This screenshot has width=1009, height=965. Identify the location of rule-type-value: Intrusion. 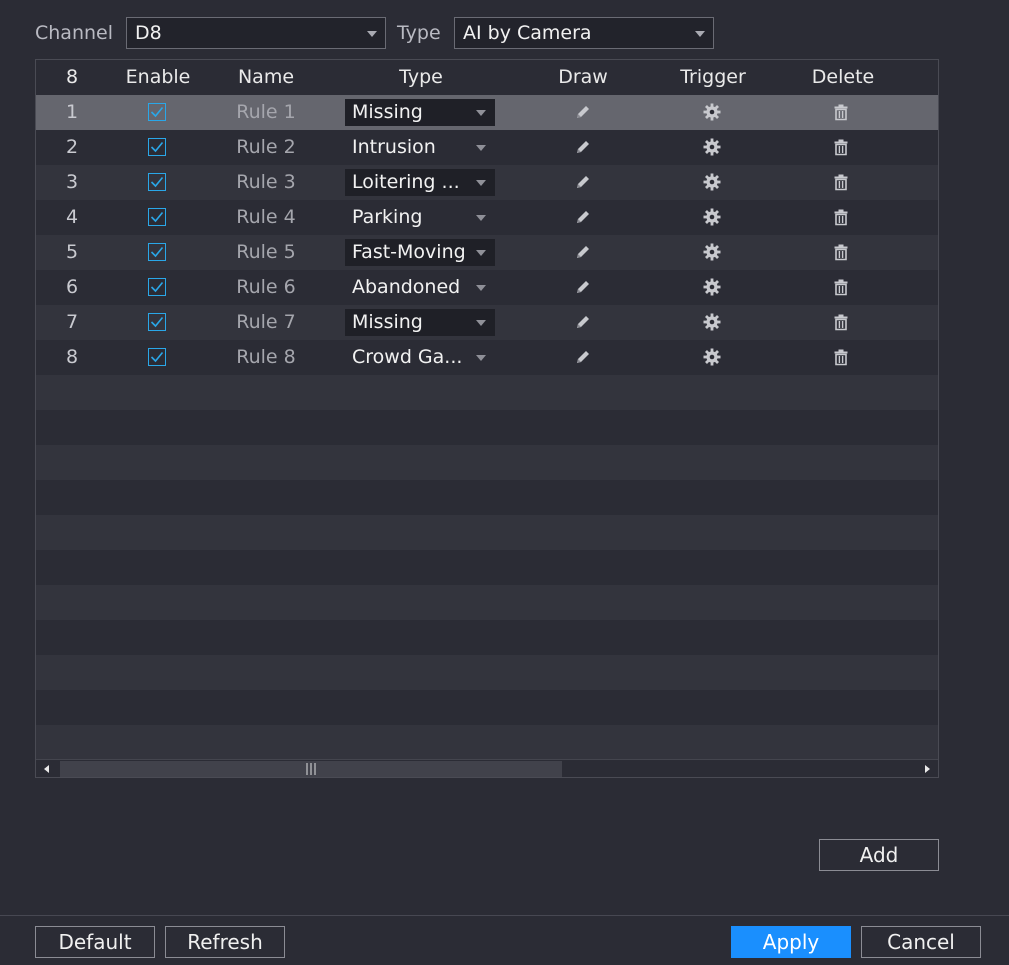
(394, 147).